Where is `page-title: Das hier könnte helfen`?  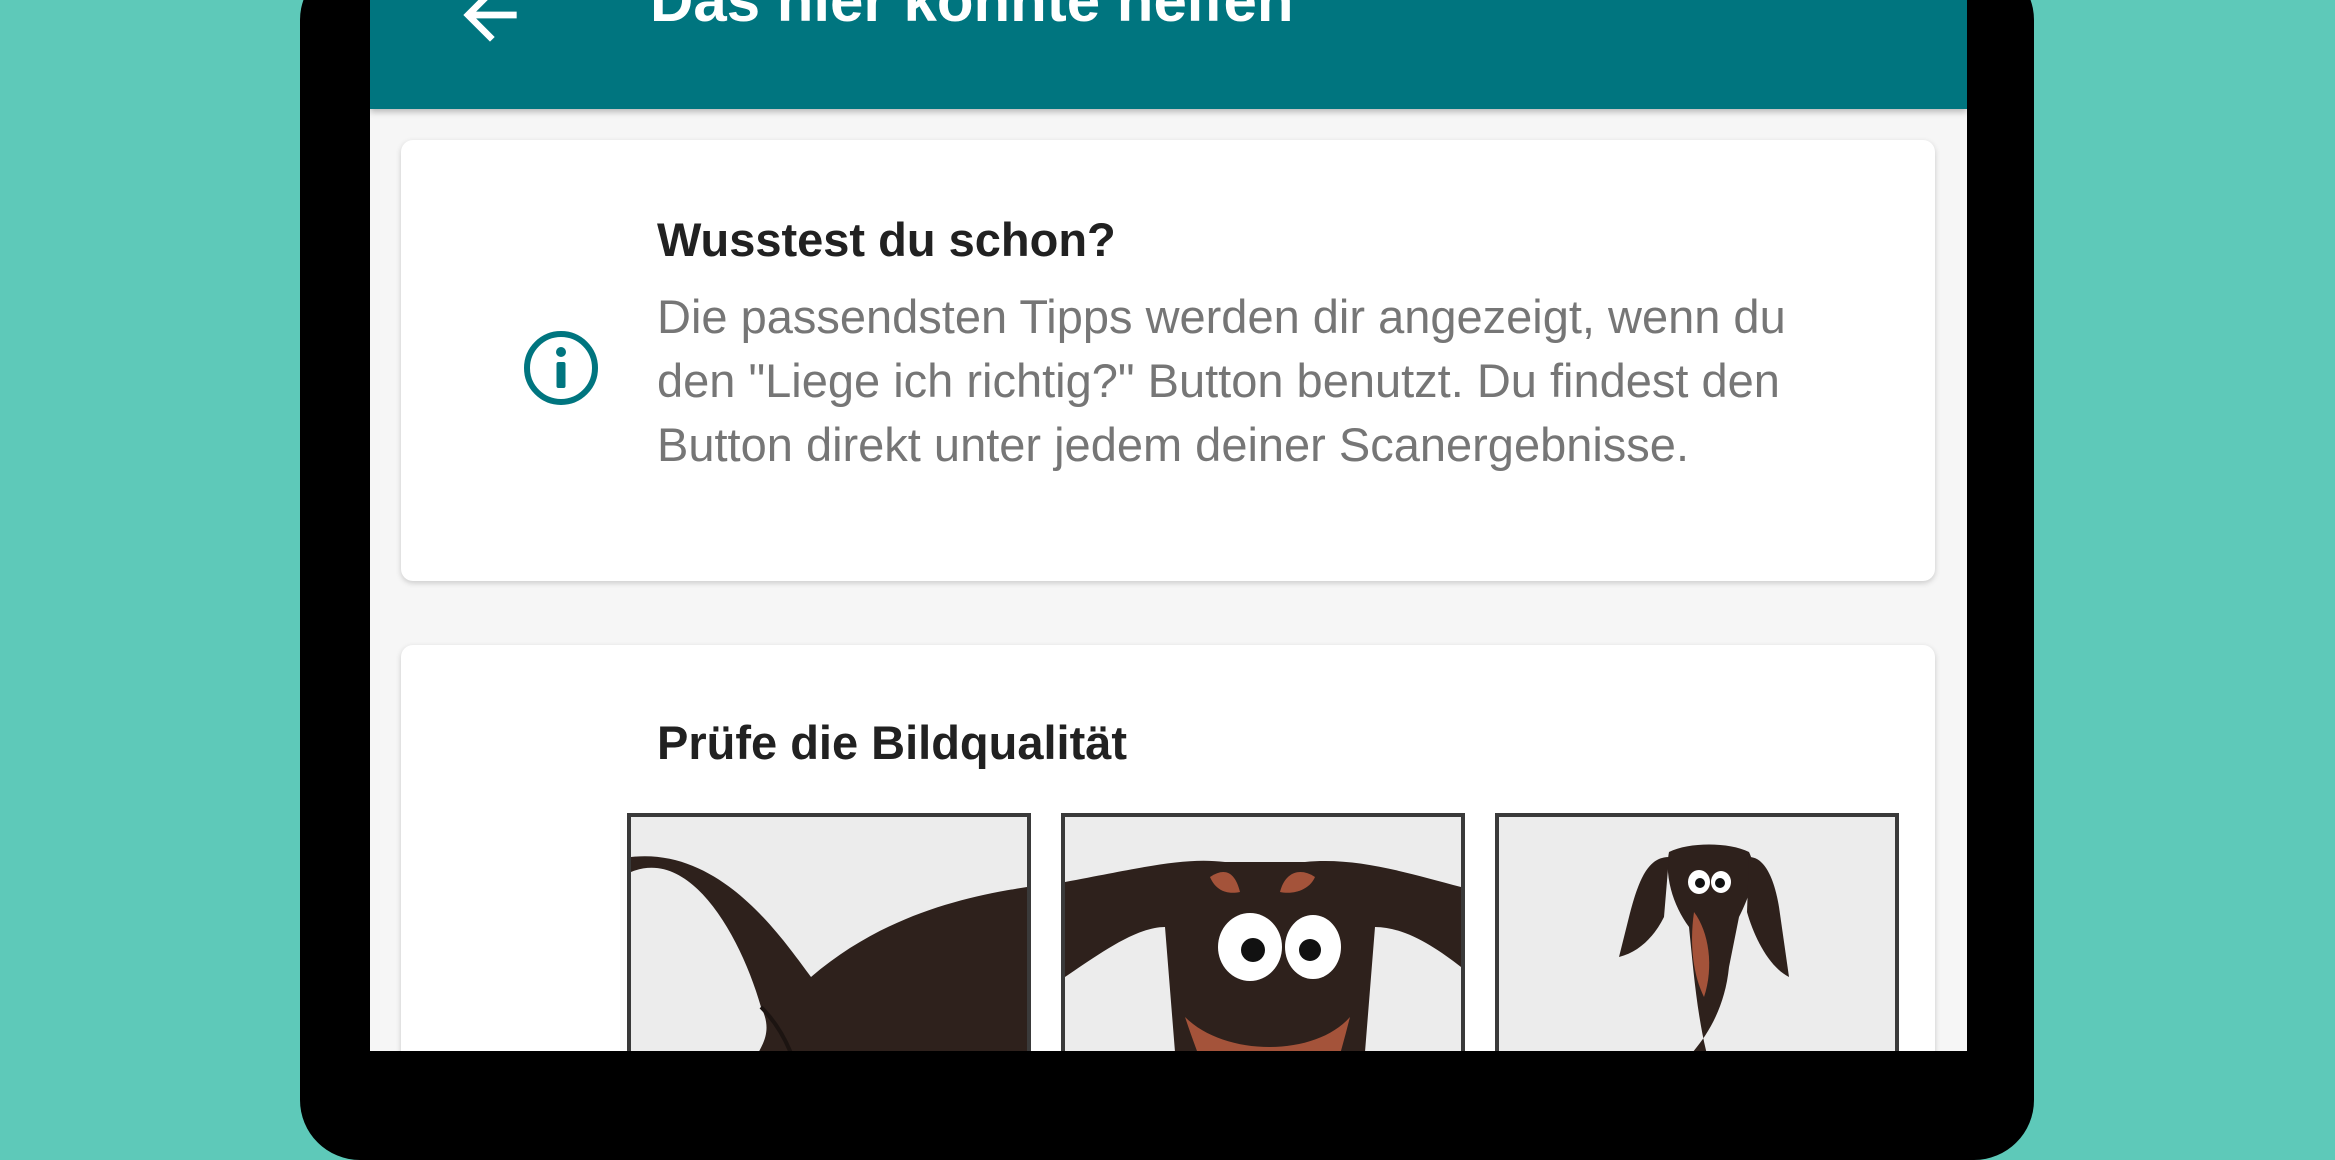 page-title: Das hier könnte helfen is located at coordinates (972, 17).